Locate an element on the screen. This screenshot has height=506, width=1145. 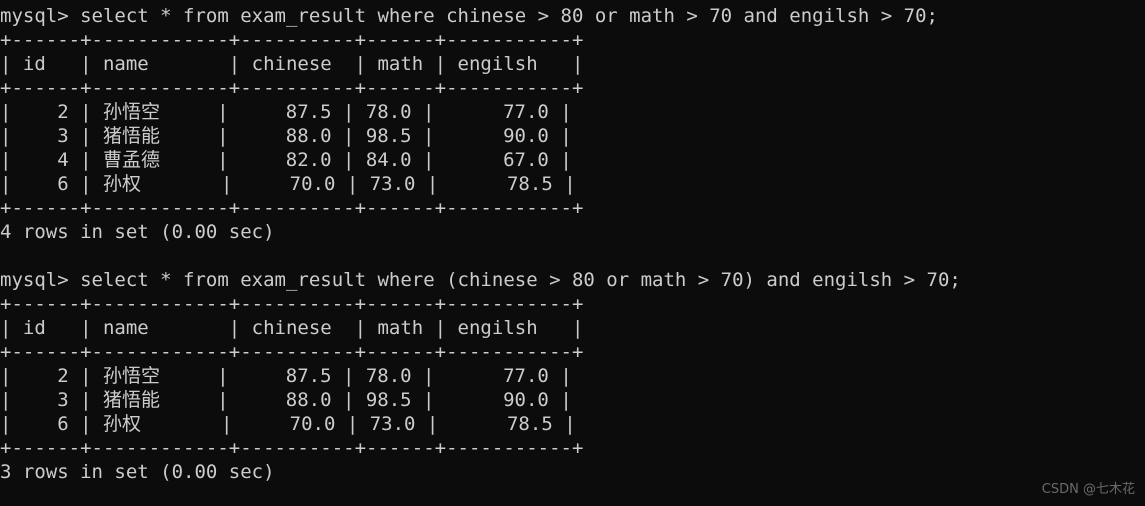
table-header-row-1: | id | name | chinese | math | engilsh | is located at coordinates (292, 64).